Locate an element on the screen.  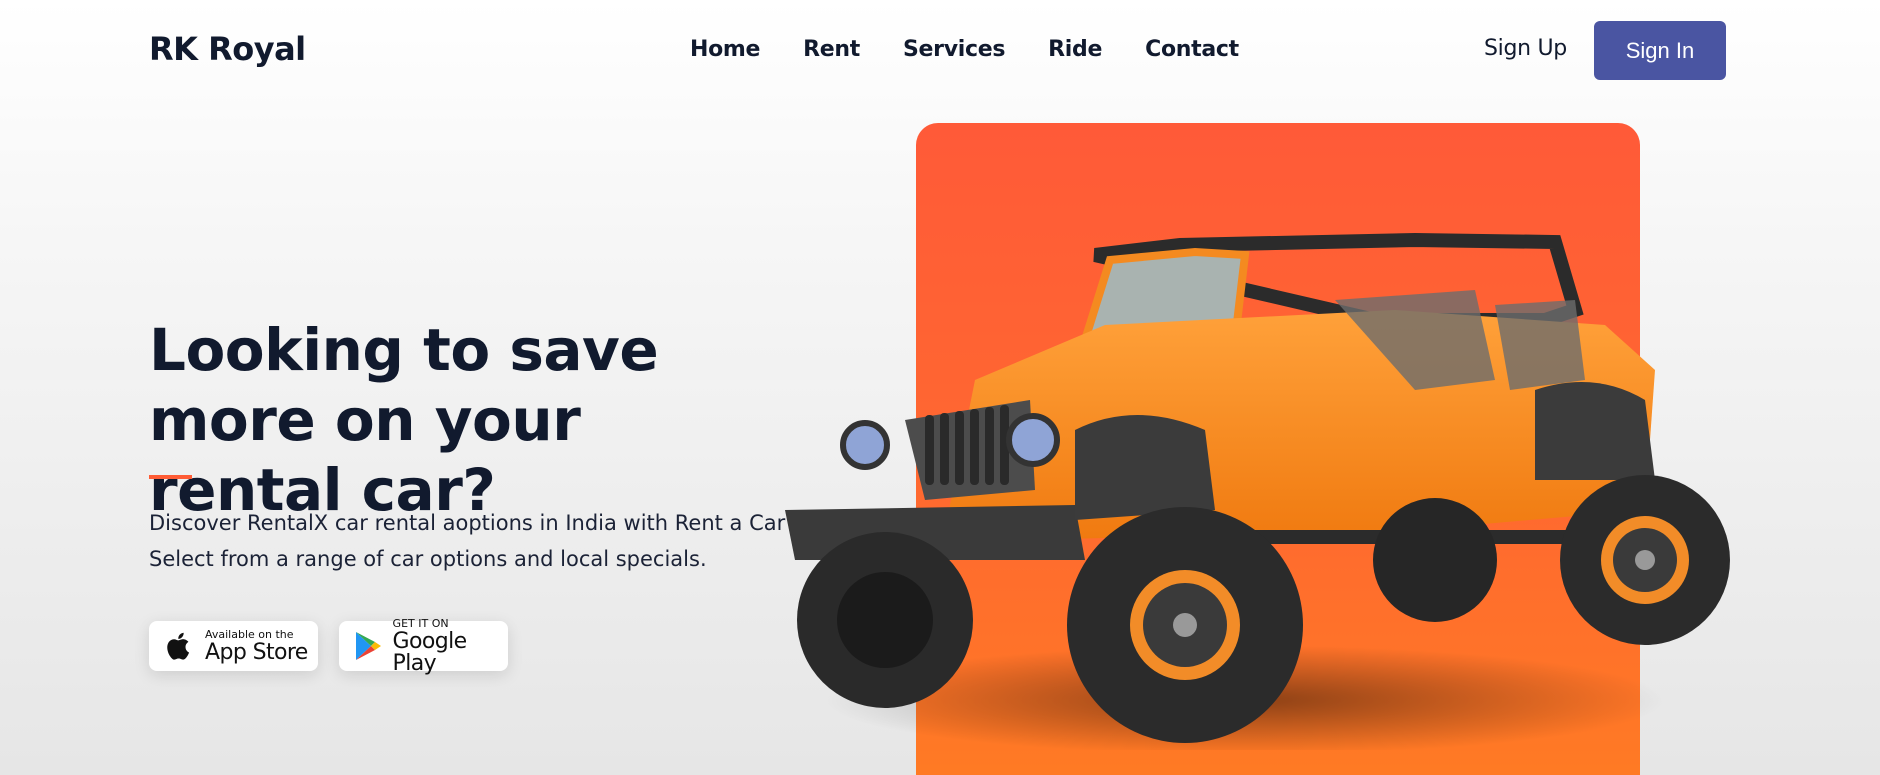
app-store-small-text: Available on the is located at coordinates (249, 634).